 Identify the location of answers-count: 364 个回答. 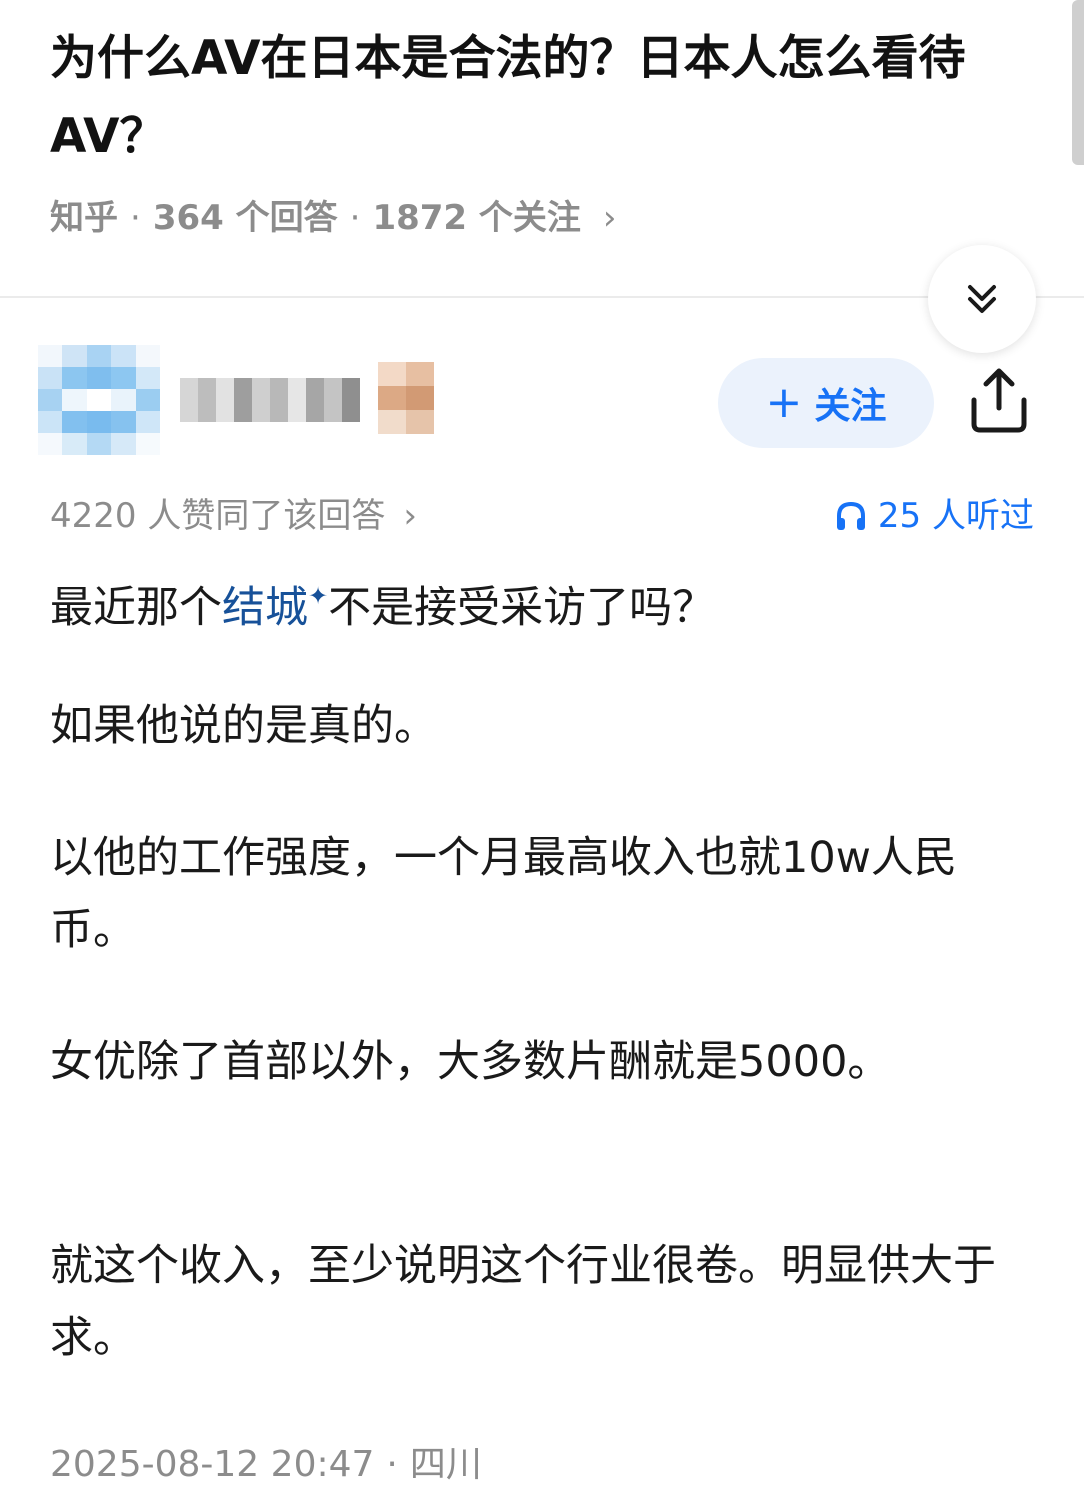
(245, 218).